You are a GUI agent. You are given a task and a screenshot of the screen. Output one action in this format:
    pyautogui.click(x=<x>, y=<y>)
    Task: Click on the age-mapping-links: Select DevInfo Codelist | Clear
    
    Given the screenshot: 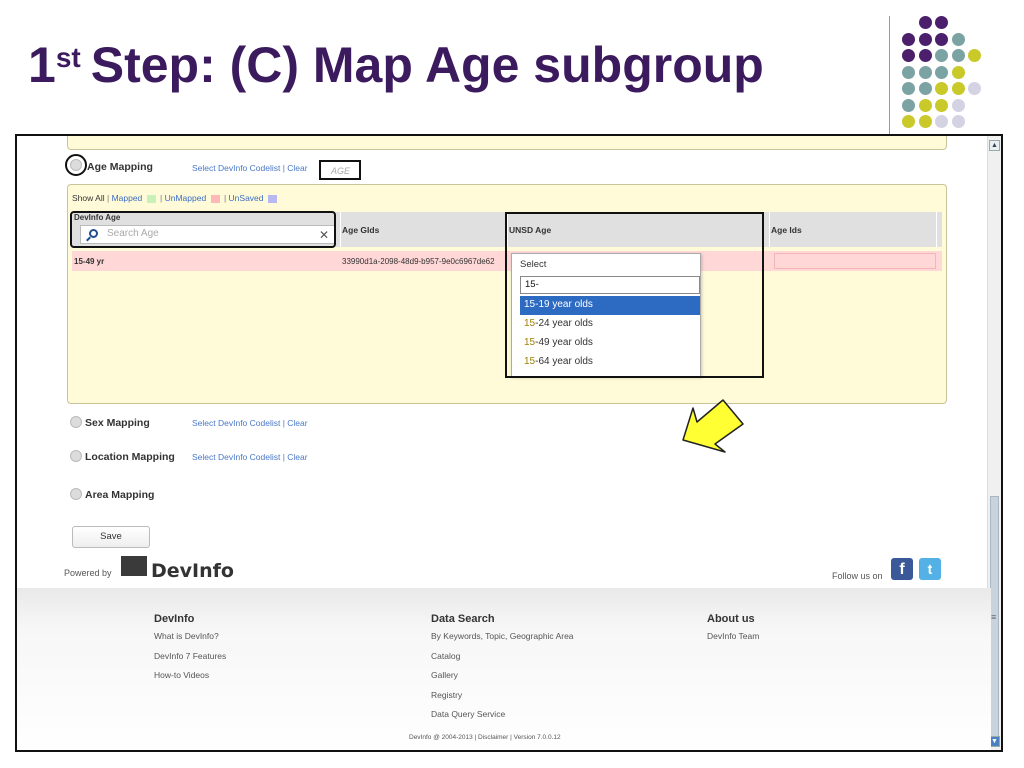 What is the action you would take?
    pyautogui.click(x=250, y=168)
    